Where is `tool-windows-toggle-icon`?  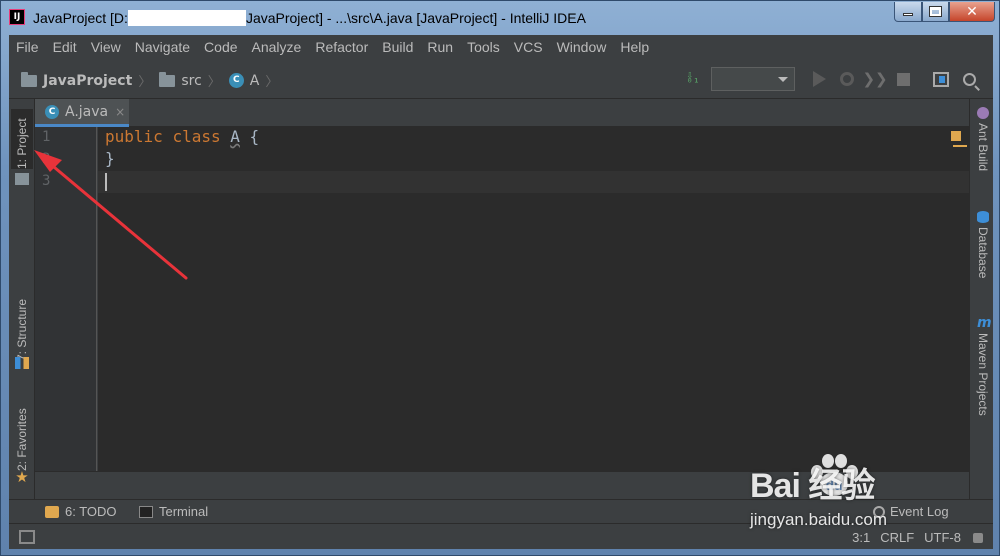 tool-windows-toggle-icon is located at coordinates (27, 537).